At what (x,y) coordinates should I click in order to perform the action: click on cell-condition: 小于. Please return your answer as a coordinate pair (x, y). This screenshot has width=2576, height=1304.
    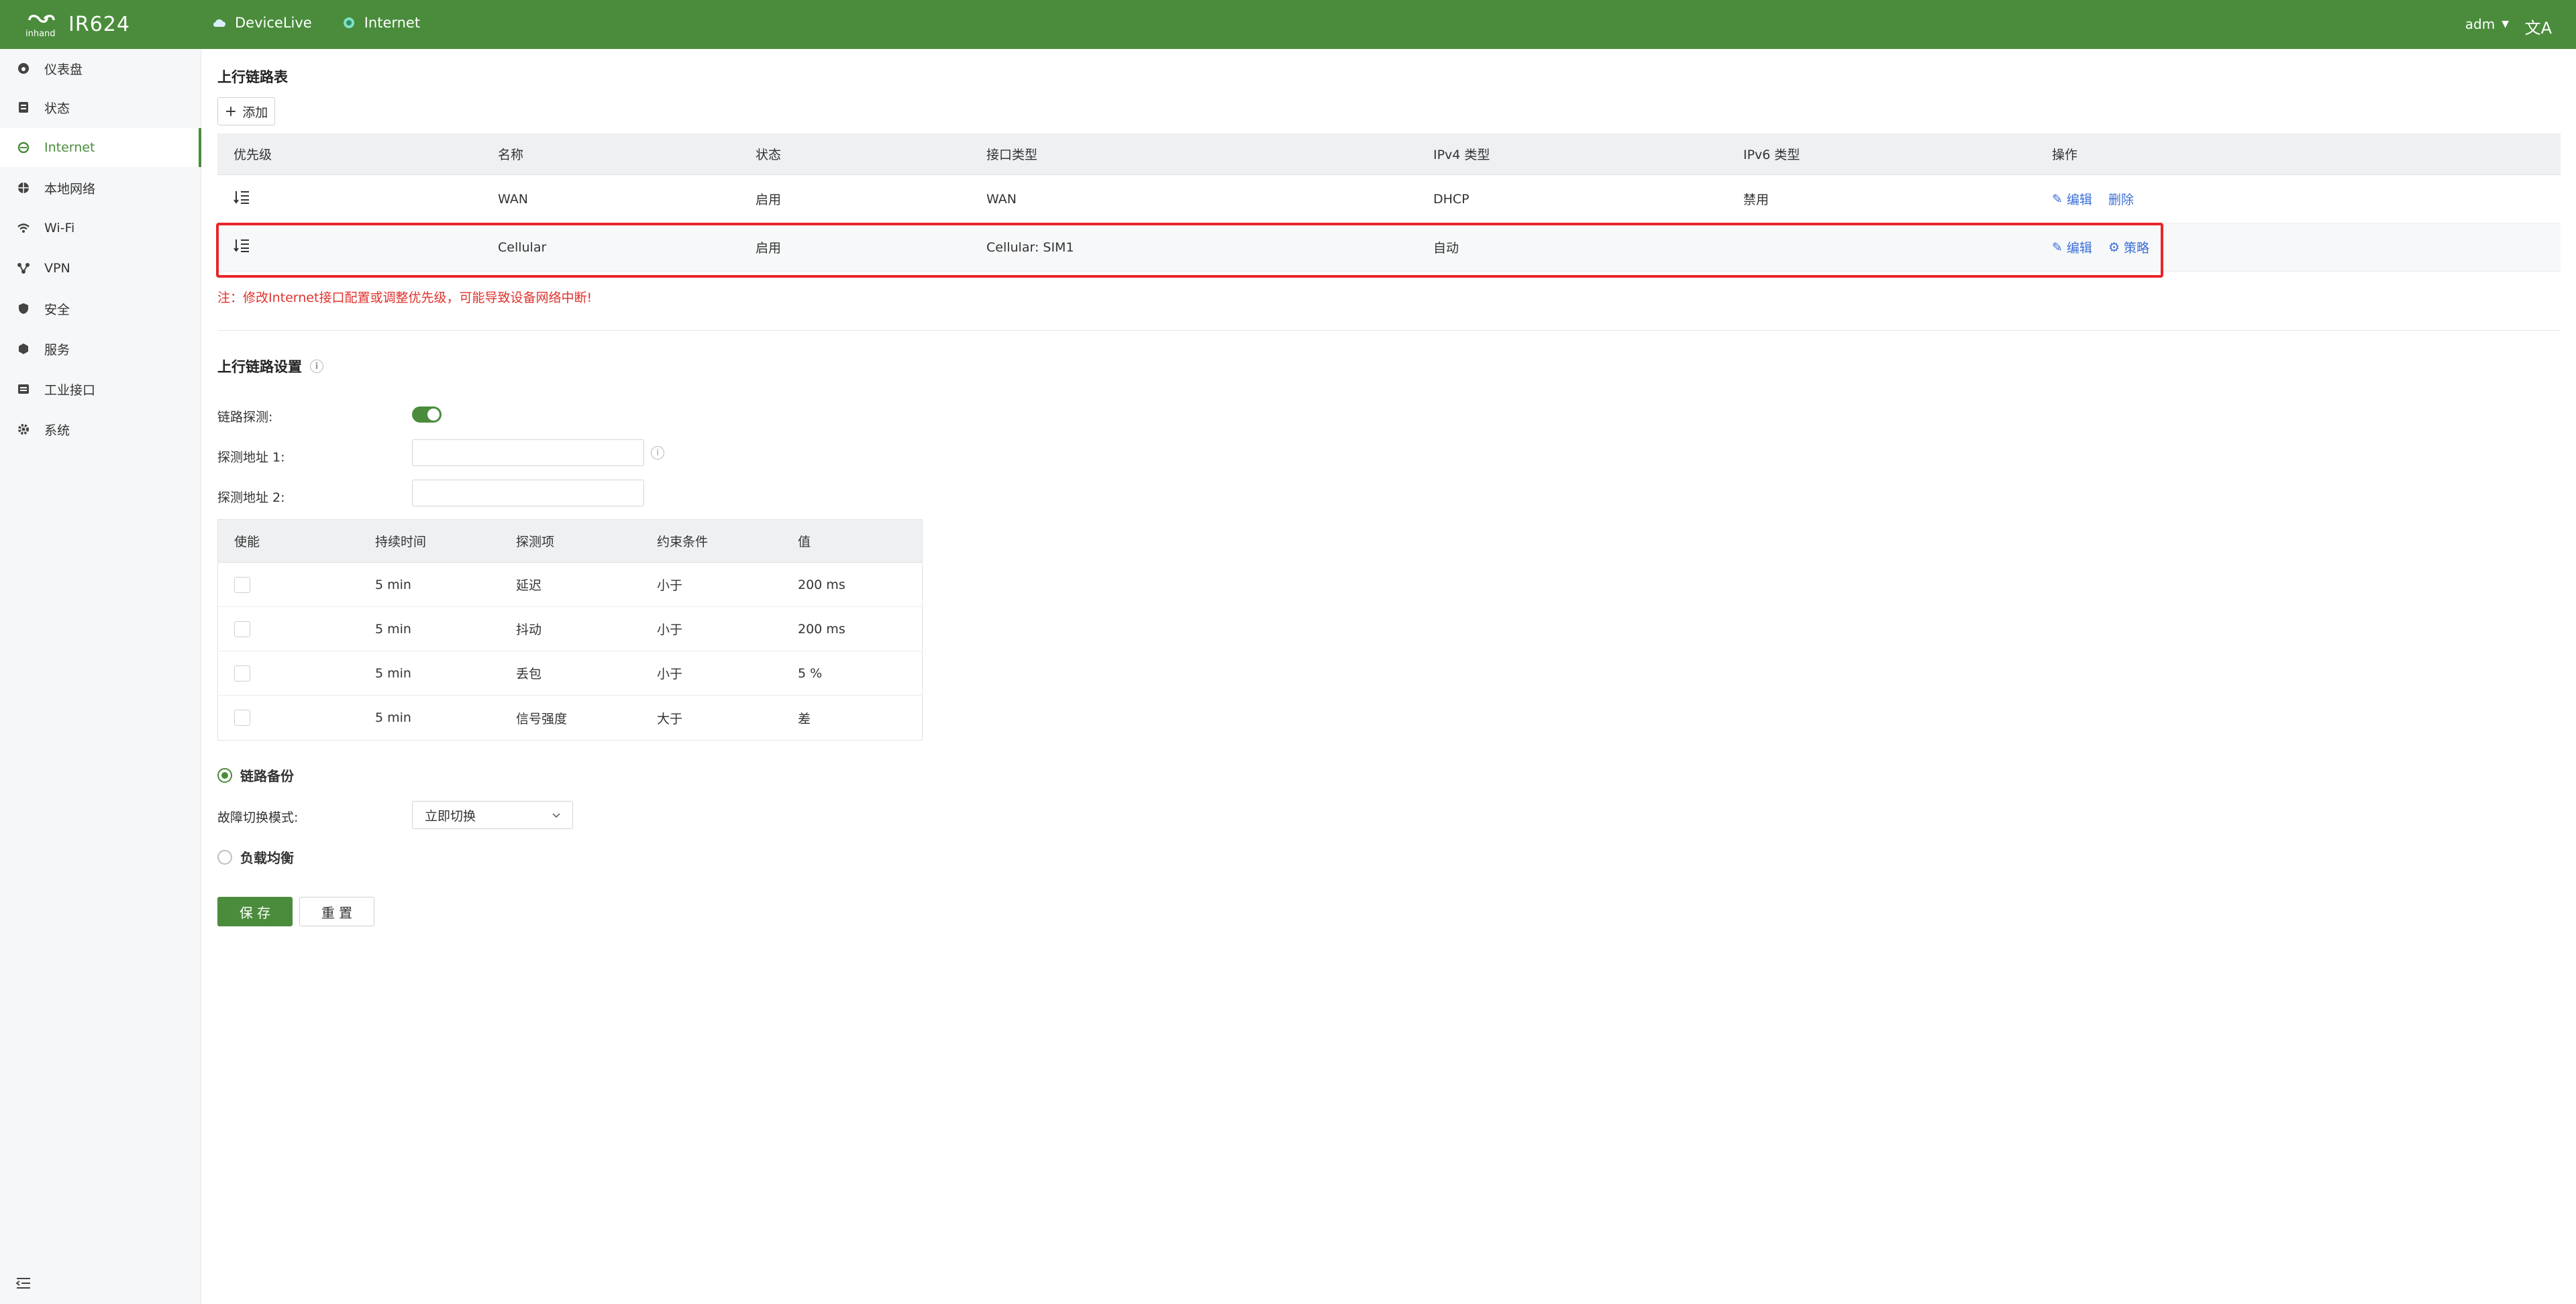
    Looking at the image, I should click on (670, 630).